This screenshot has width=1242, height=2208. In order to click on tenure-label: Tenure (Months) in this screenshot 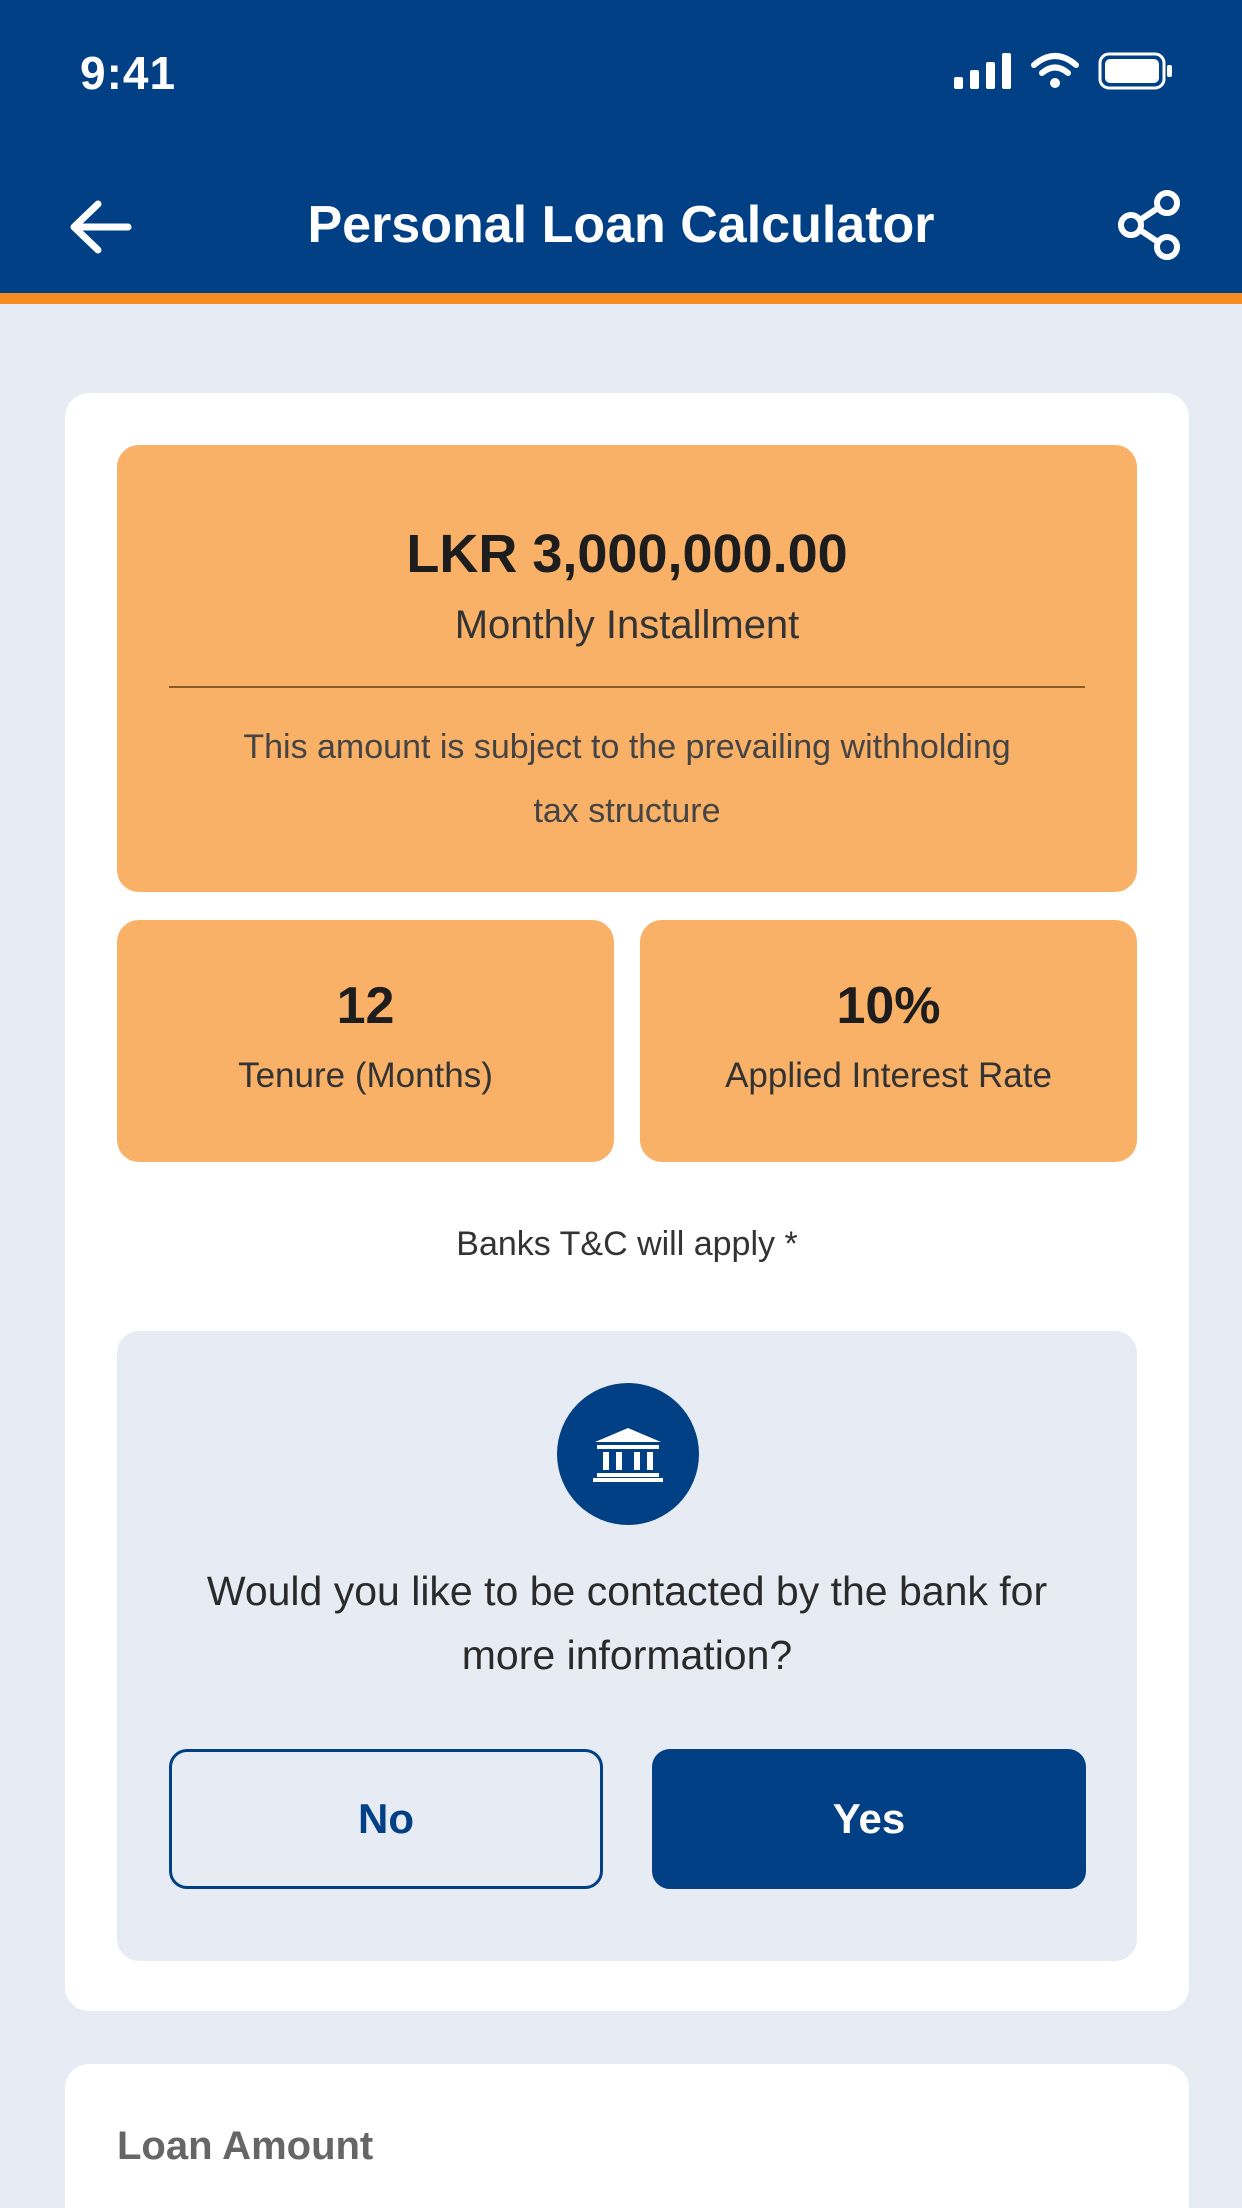, I will do `click(365, 1075)`.